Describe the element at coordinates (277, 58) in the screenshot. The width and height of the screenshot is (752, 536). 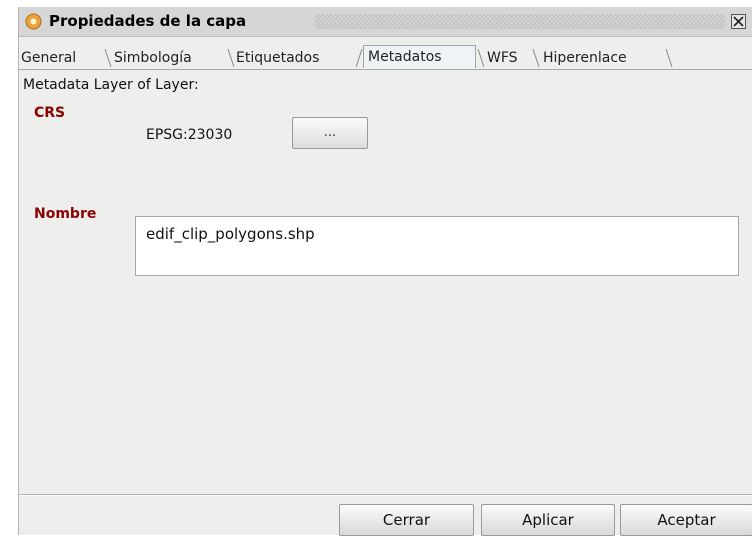
I see `tab-etiquetados: Etiquetados` at that location.